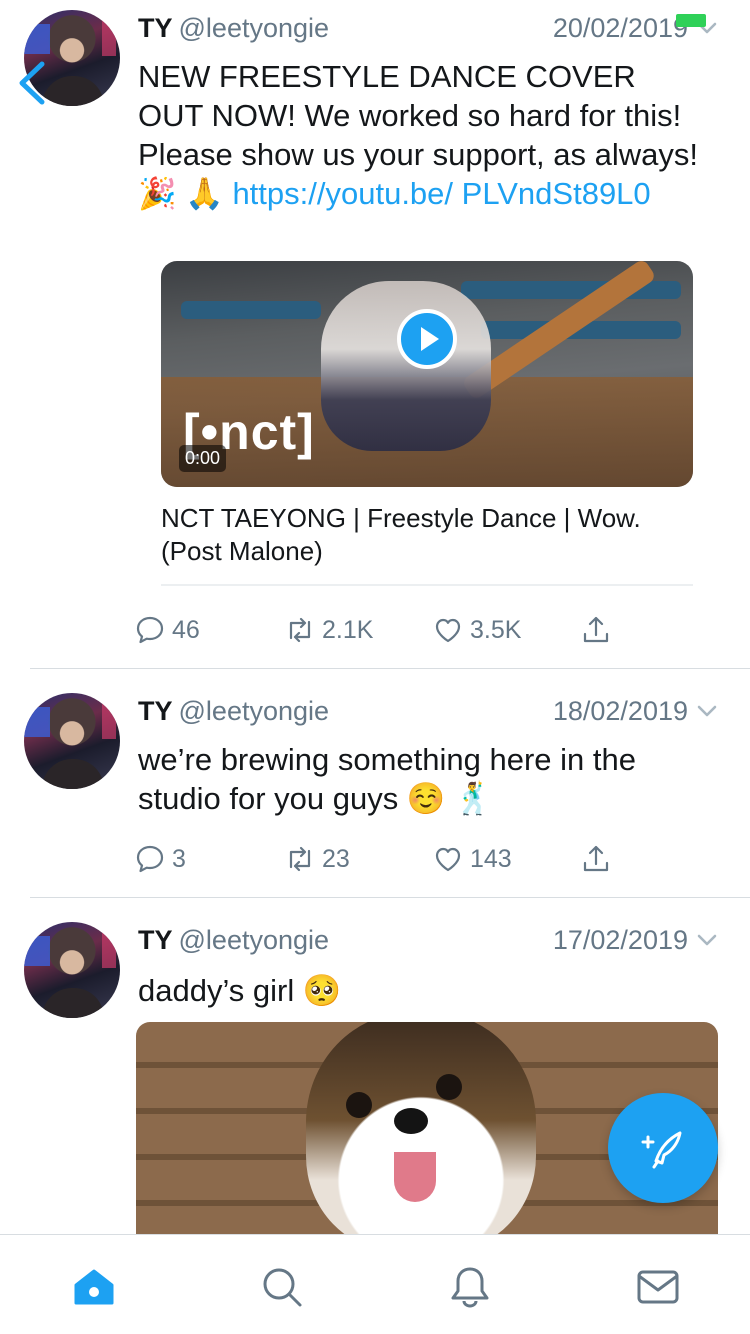 The height and width of the screenshot is (1334, 750). I want to click on tab-search, so click(282, 1287).